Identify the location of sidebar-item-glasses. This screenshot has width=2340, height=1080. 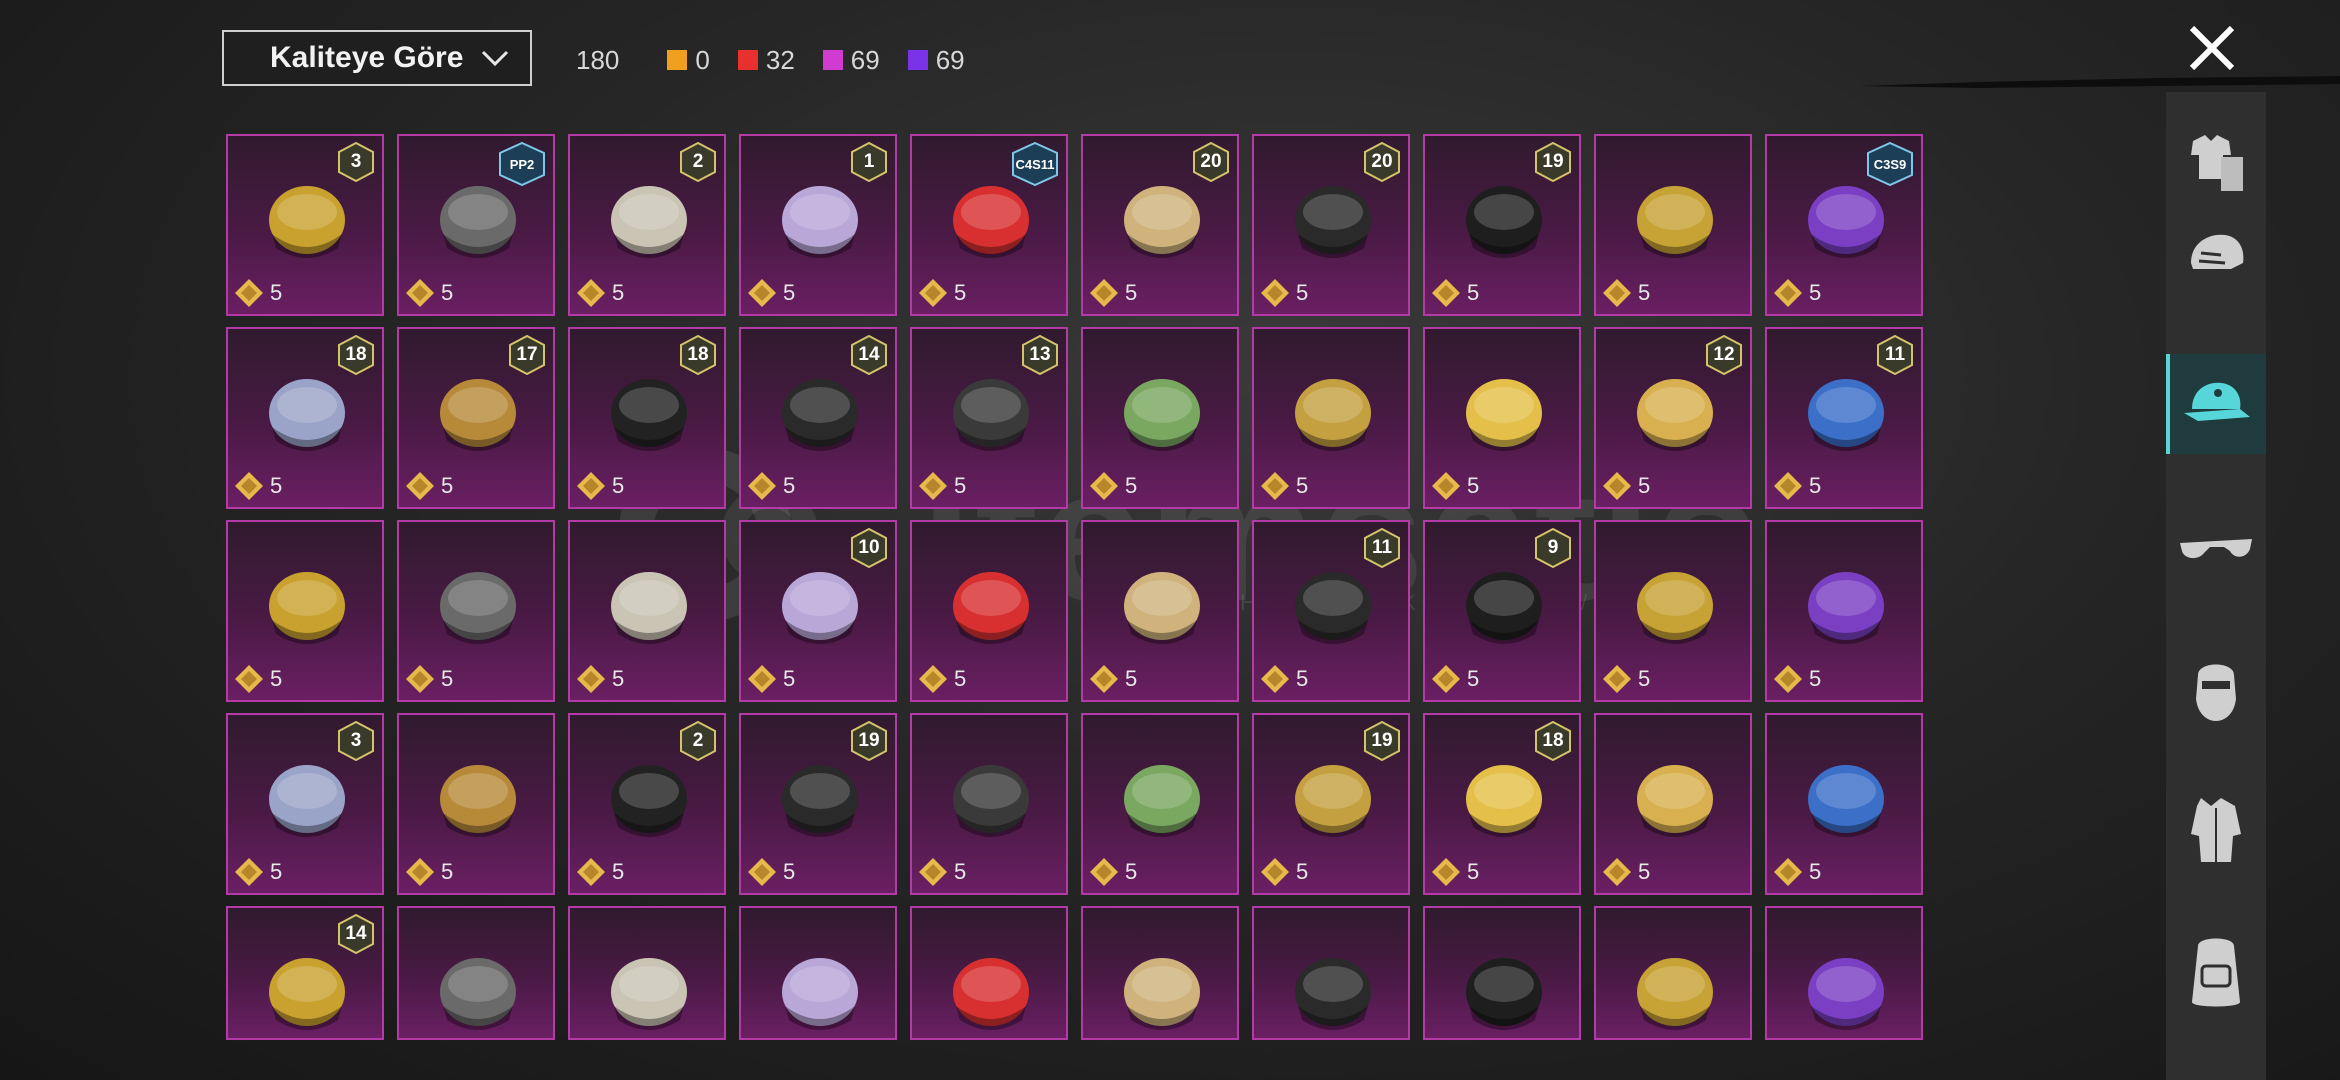
(2216, 550).